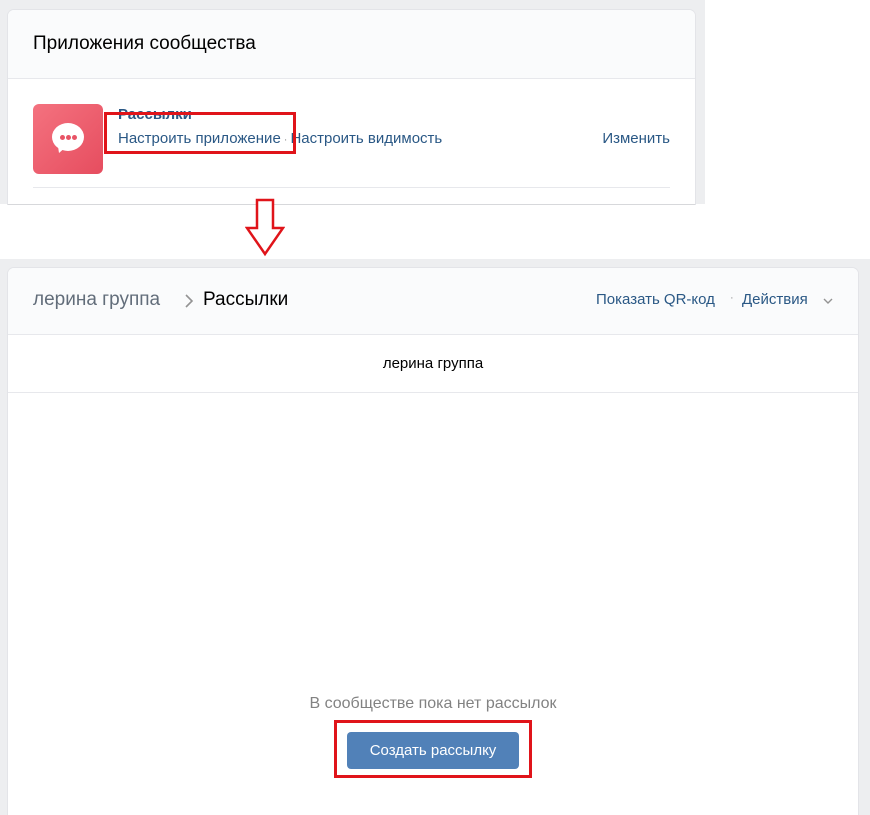 This screenshot has width=870, height=815. What do you see at coordinates (655, 299) in the screenshot?
I see `show-qr-code-link: Показать QR-код` at bounding box center [655, 299].